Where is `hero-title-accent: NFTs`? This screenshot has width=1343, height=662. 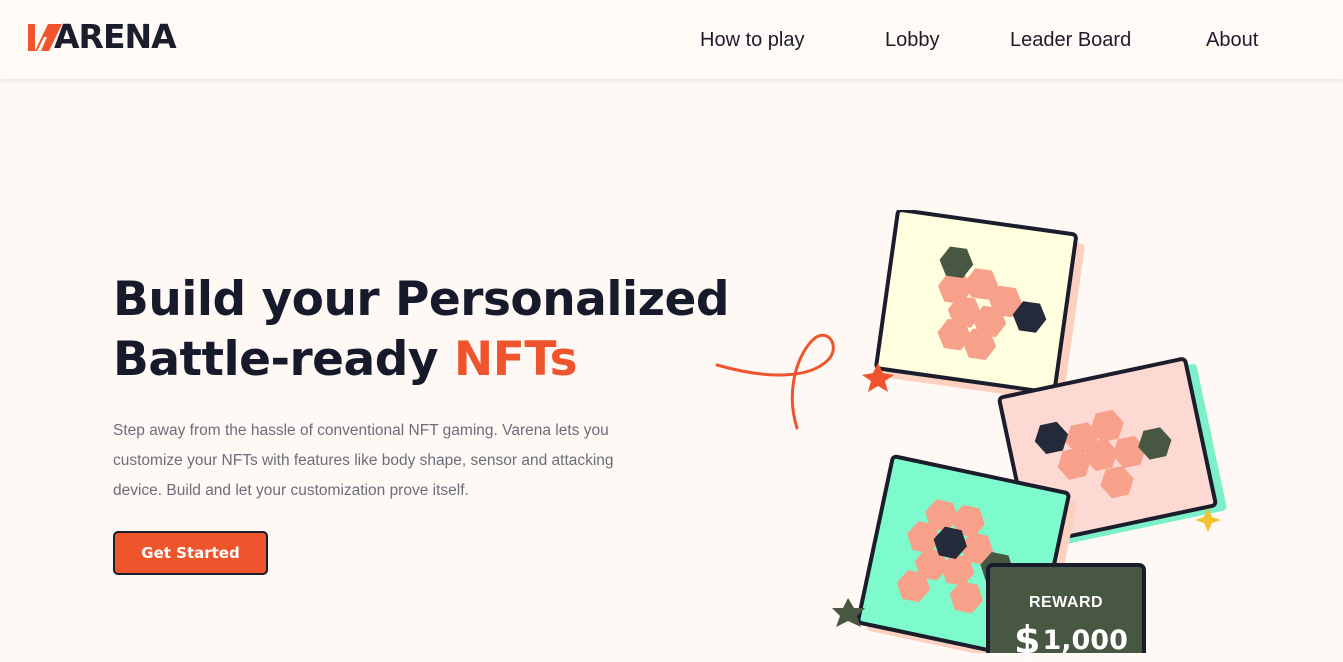
hero-title-accent: NFTs is located at coordinates (515, 359).